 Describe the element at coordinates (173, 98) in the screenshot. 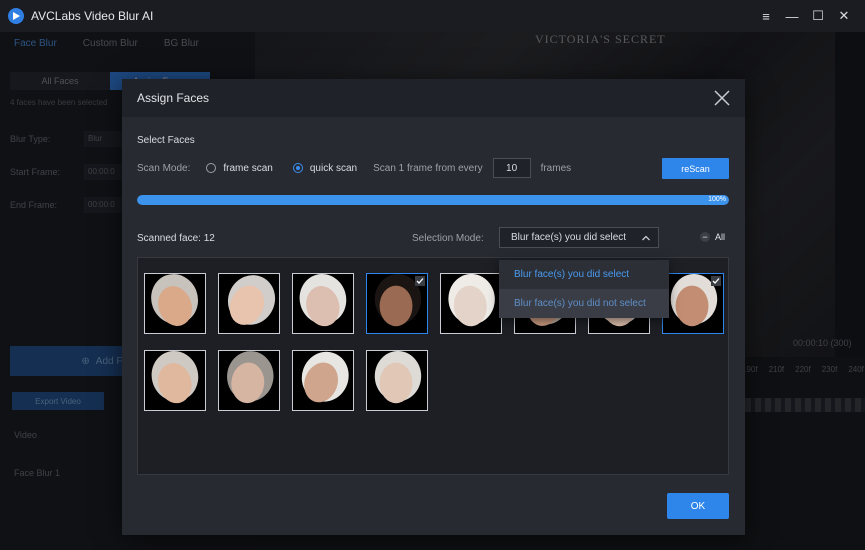

I see `dialog-title: Assign Faces` at that location.